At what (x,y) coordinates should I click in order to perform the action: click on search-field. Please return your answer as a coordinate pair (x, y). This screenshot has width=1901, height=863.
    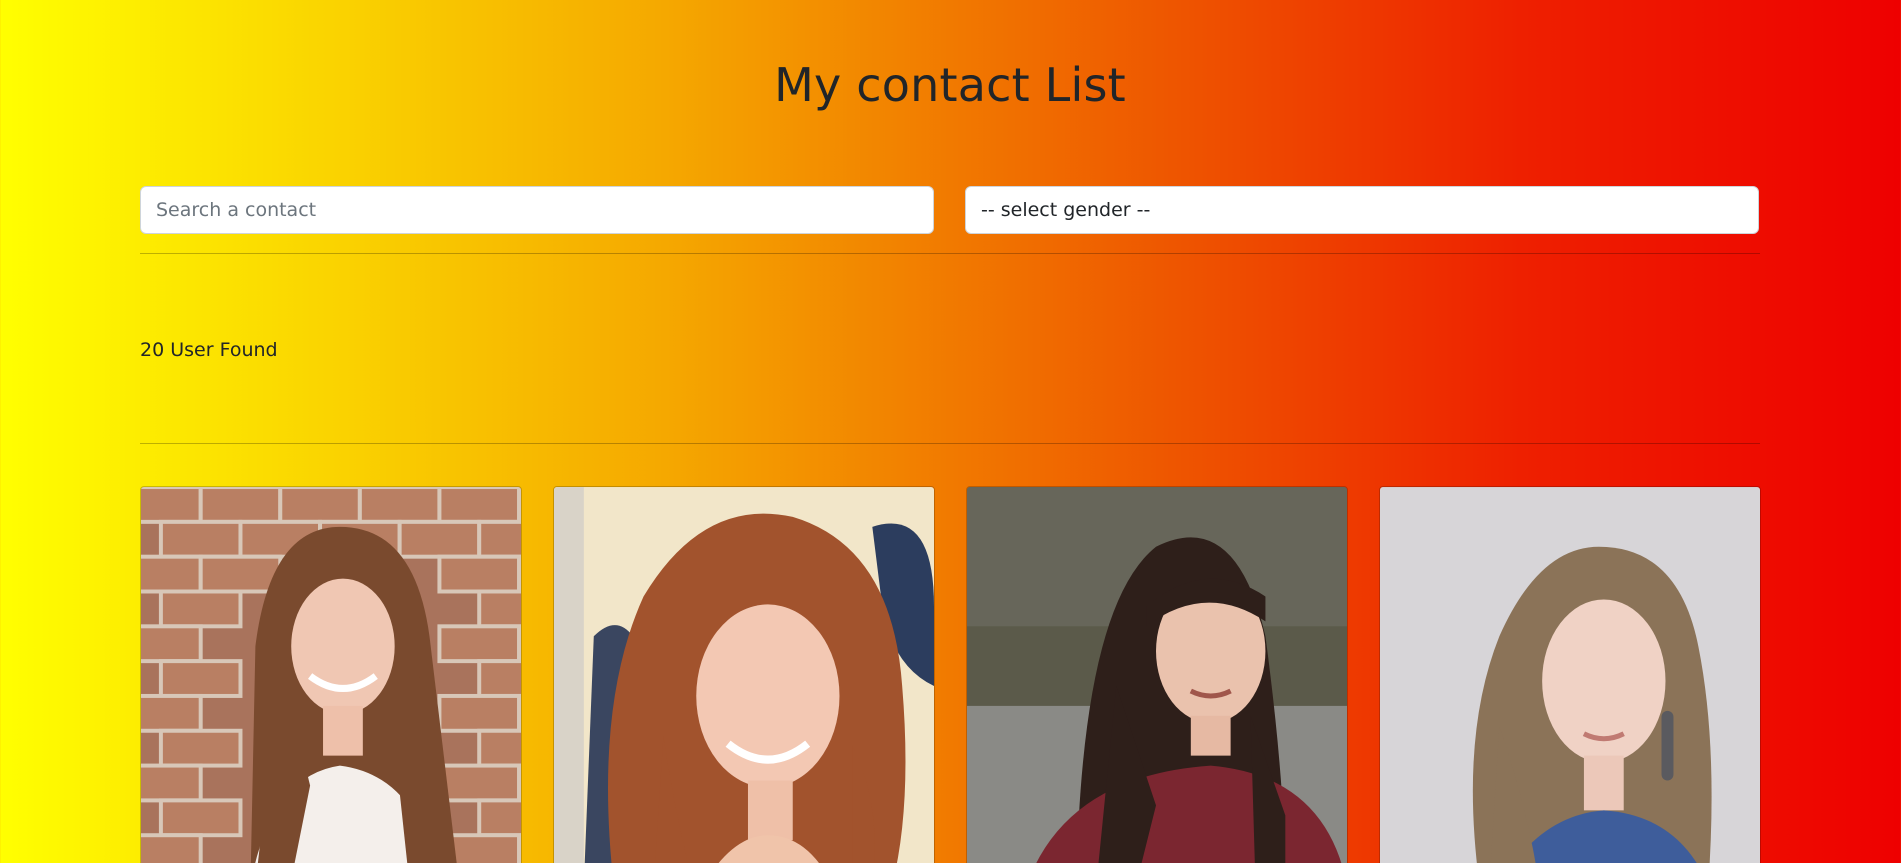
    Looking at the image, I should click on (537, 210).